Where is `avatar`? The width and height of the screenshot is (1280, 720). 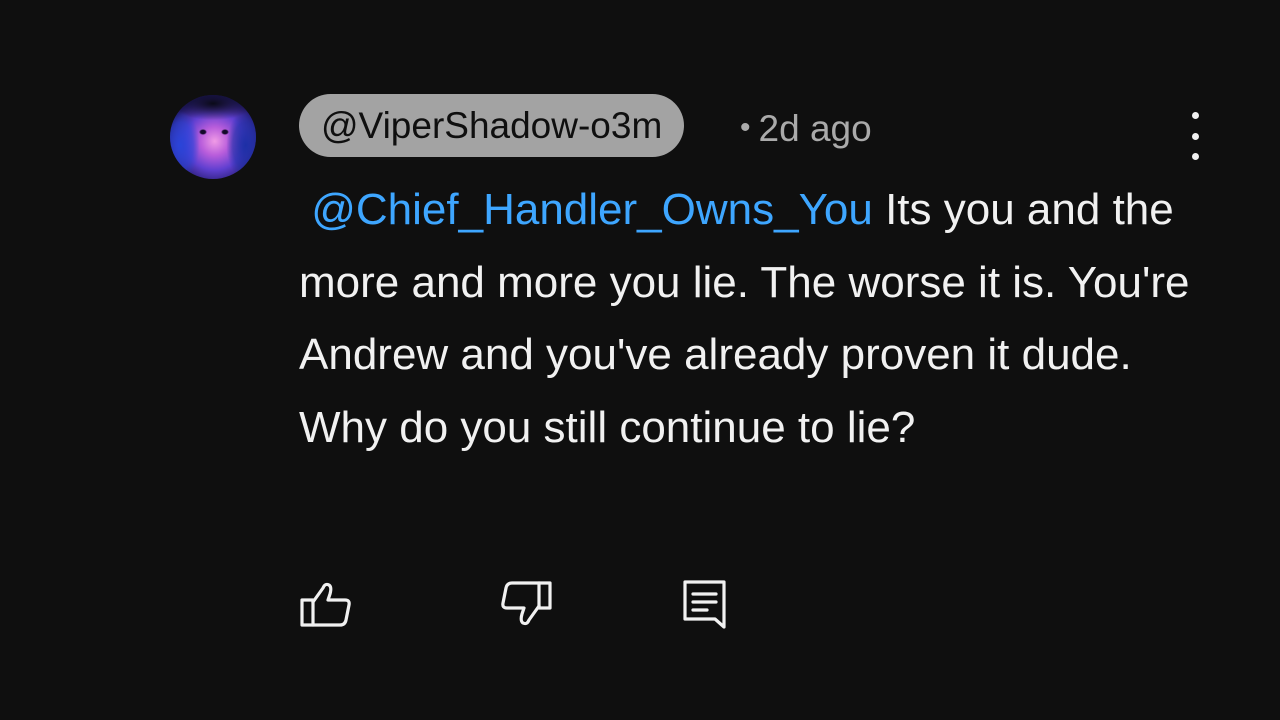 avatar is located at coordinates (213, 137).